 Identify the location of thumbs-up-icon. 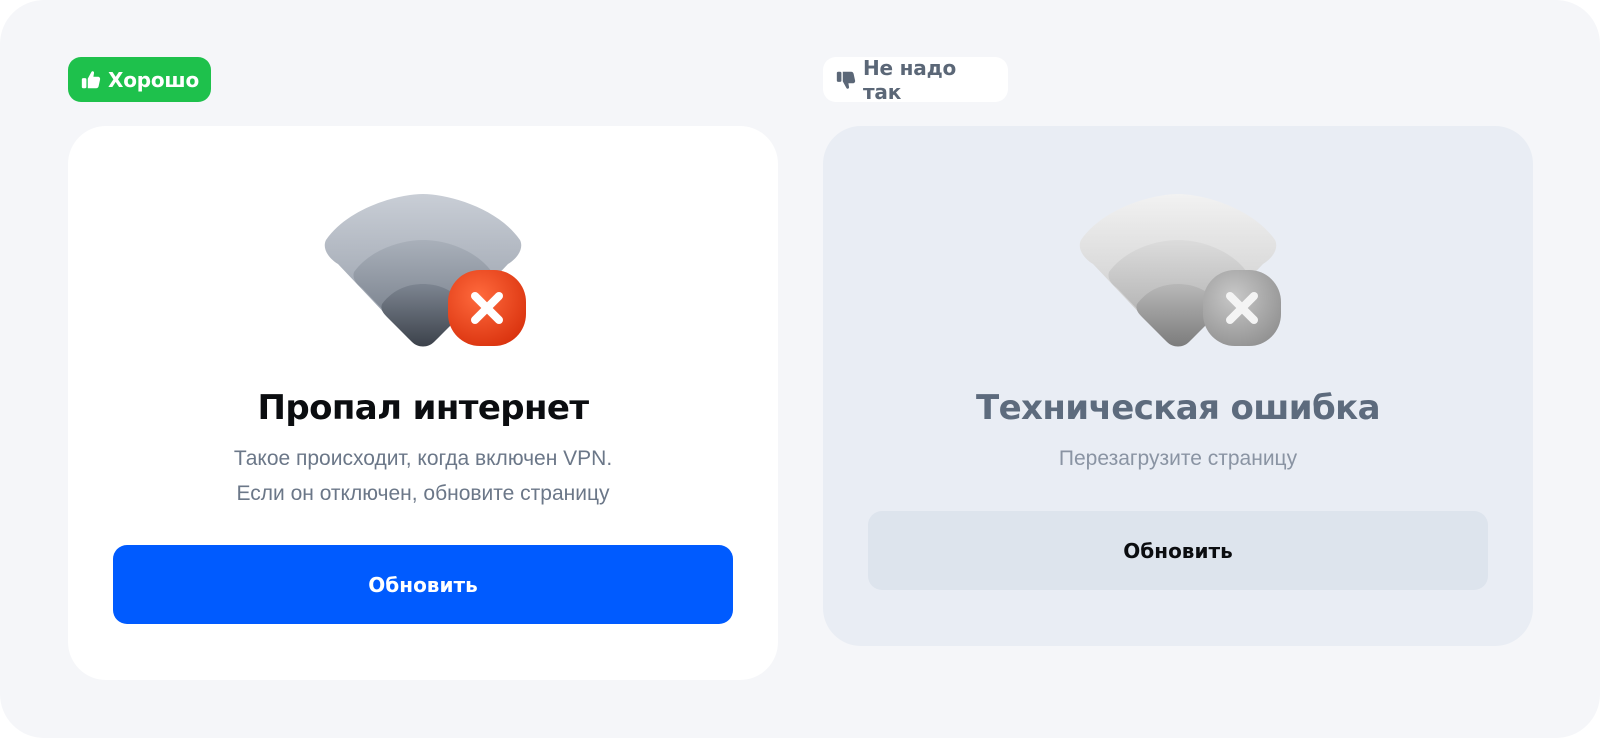
(91, 80).